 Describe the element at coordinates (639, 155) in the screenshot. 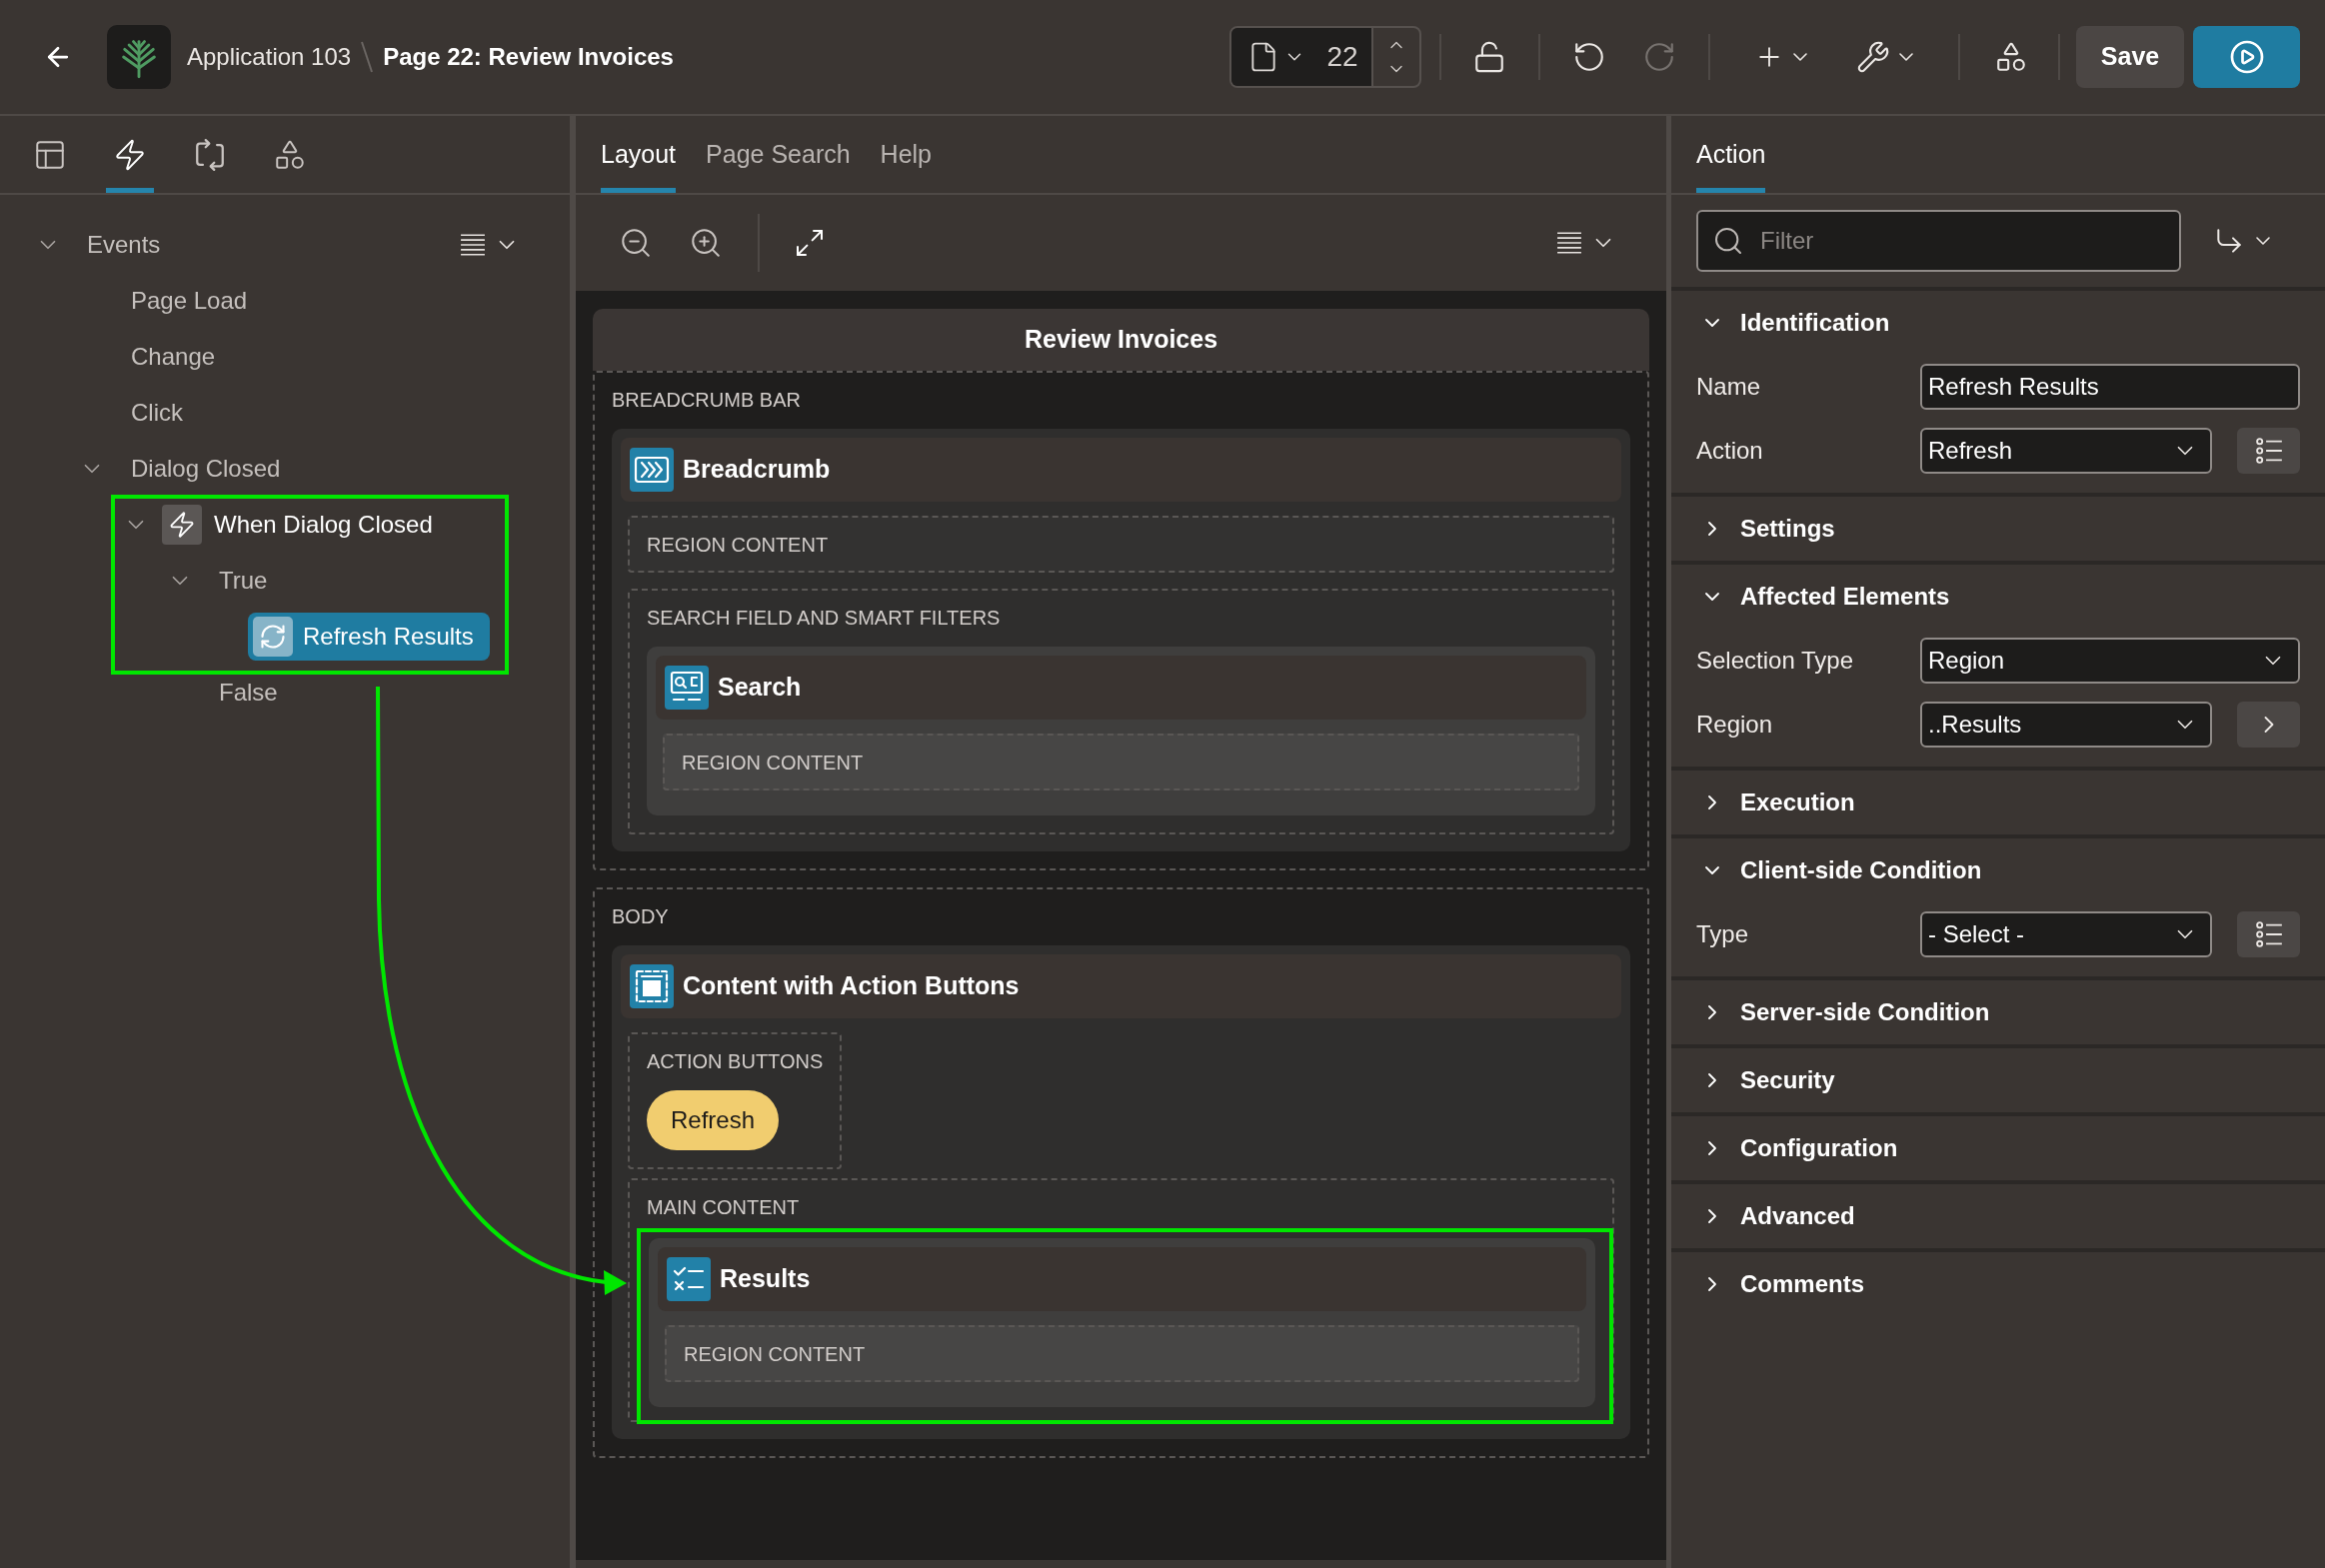

I see `view-tab: Layout` at that location.